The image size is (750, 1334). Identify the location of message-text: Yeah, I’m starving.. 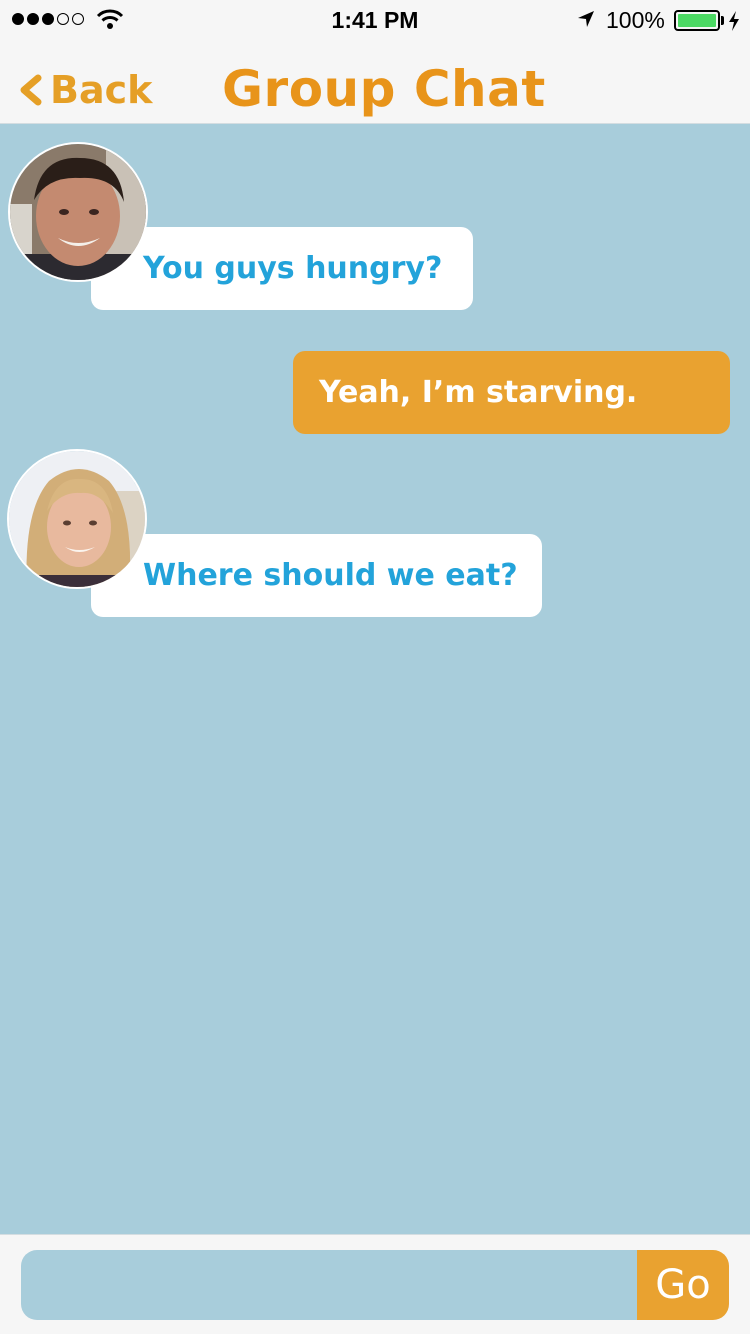
(478, 392).